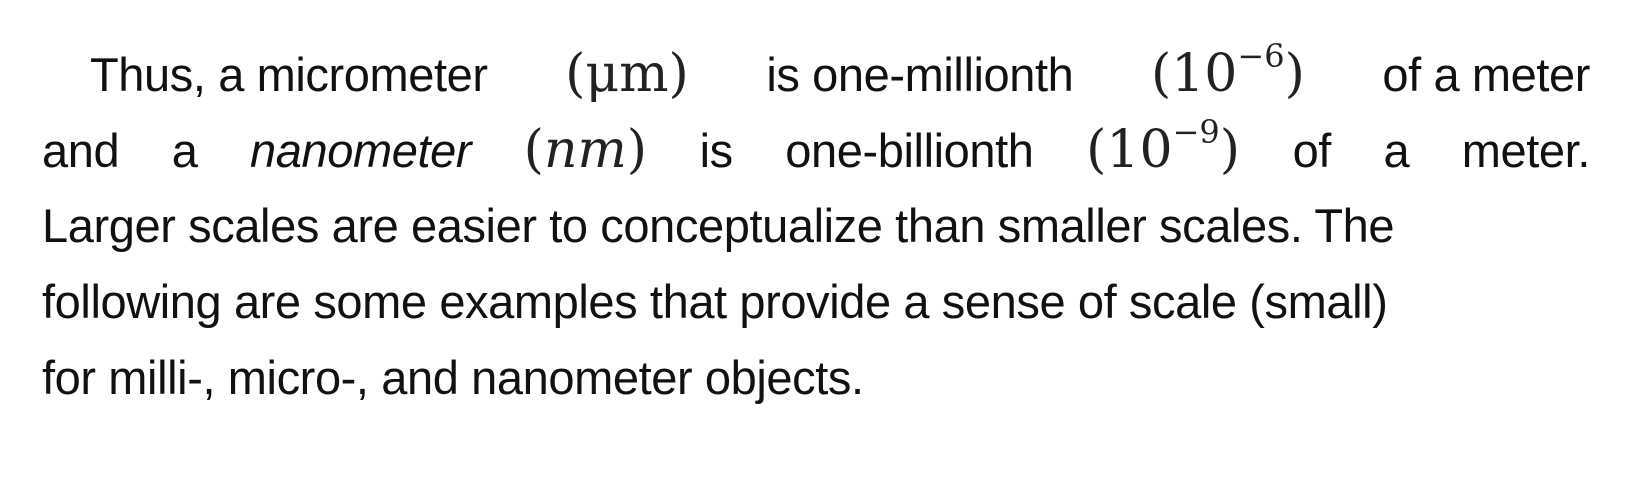  What do you see at coordinates (1227, 70) in the screenshot?
I see `power-minus-six: (10−6)` at bounding box center [1227, 70].